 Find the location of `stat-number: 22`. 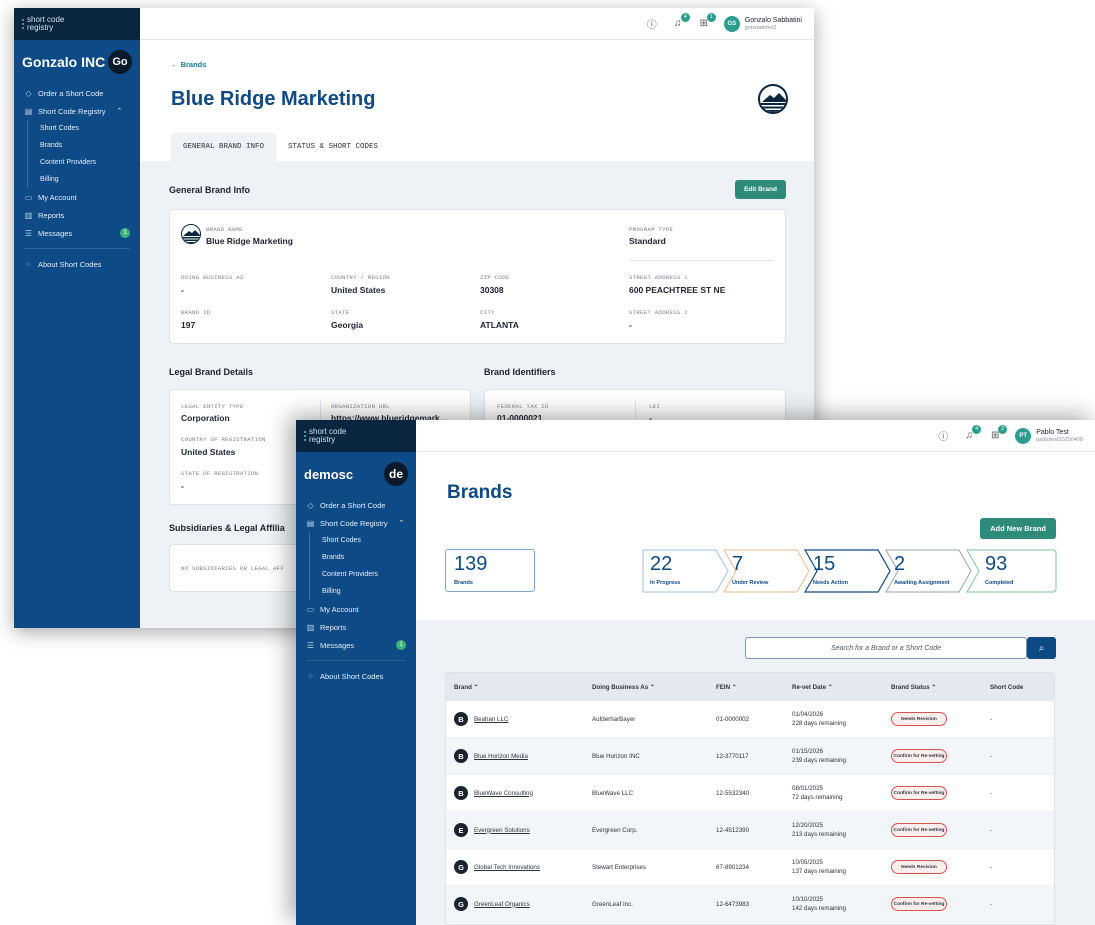

stat-number: 22 is located at coordinates (661, 564).